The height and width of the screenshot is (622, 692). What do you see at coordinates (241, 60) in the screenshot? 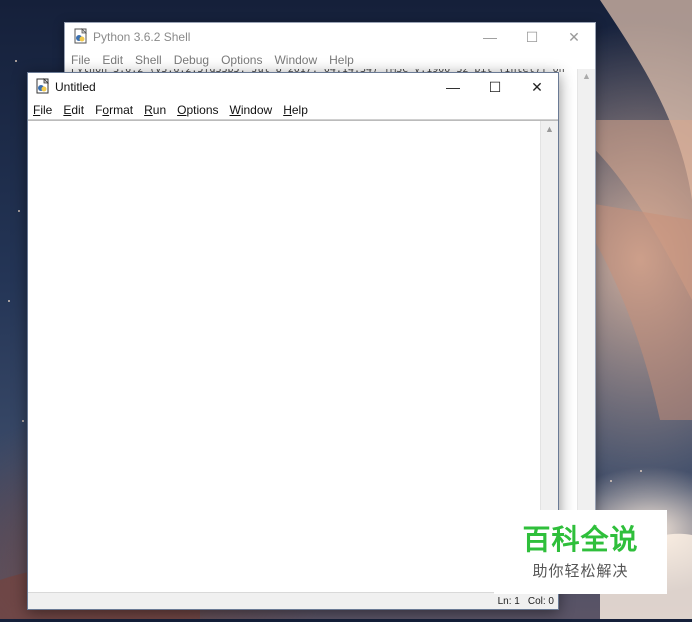
I see `shell-menu-options: Options` at bounding box center [241, 60].